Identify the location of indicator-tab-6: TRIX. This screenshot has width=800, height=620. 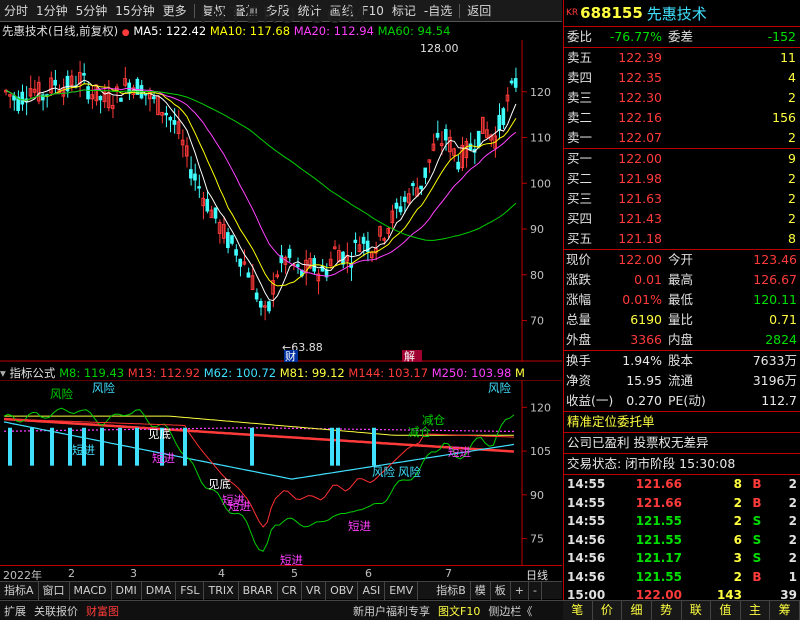
(221, 591).